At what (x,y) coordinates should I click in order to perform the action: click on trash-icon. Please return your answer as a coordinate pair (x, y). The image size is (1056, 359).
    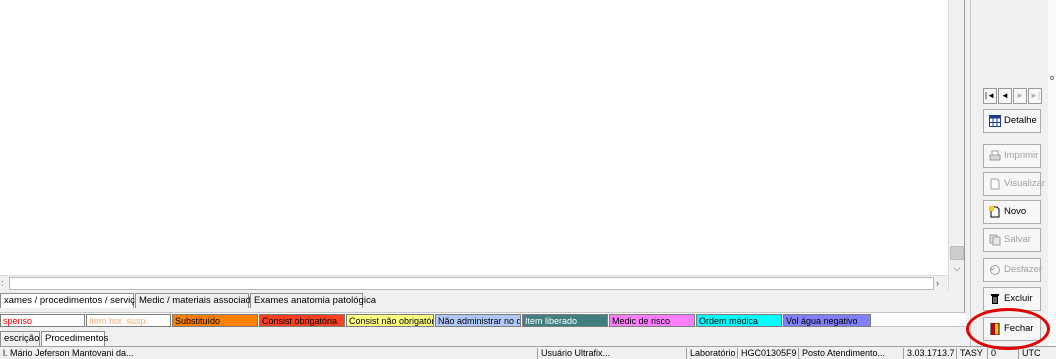
    Looking at the image, I should click on (995, 299).